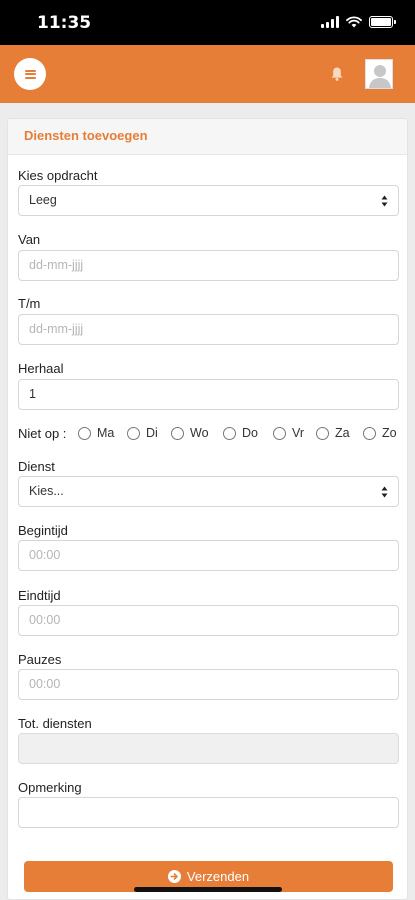  I want to click on card-header: Diensten toevoegen, so click(207, 137).